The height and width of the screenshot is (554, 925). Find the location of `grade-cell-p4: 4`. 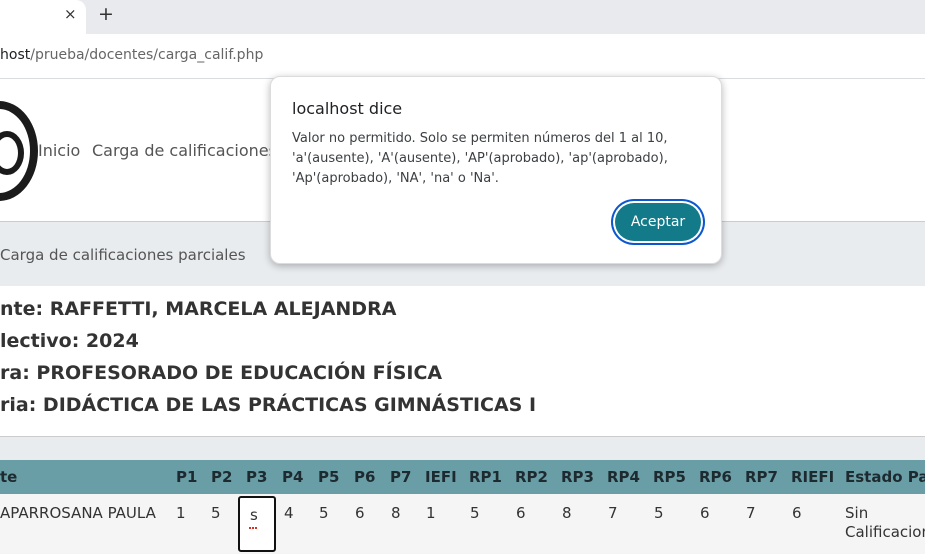

grade-cell-p4: 4 is located at coordinates (289, 513).